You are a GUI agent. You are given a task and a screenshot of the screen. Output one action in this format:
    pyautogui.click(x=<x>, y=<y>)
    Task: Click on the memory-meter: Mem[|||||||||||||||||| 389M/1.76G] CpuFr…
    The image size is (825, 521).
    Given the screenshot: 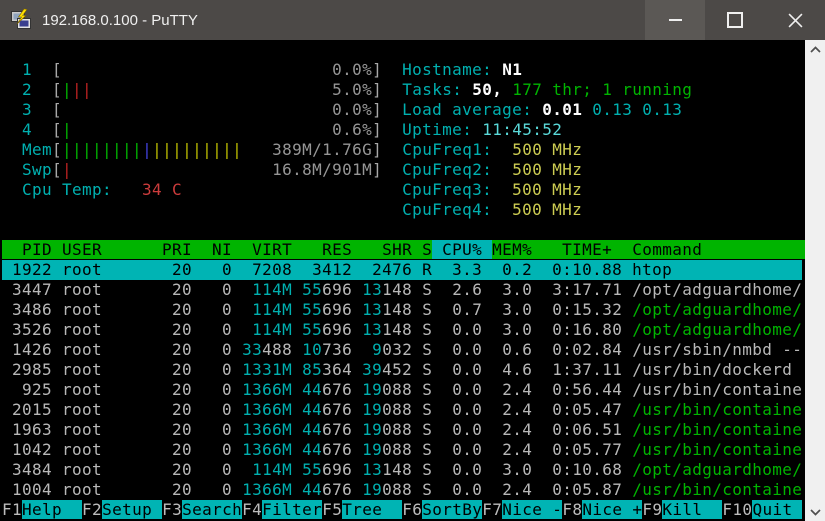 What is the action you would take?
    pyautogui.click(x=402, y=150)
    